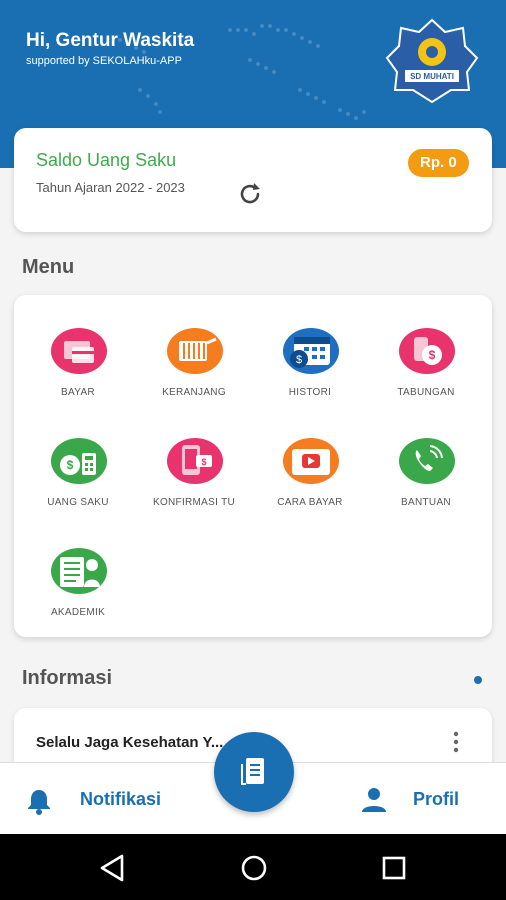 Image resolution: width=506 pixels, height=900 pixels. What do you see at coordinates (194, 392) in the screenshot?
I see `menu-label: KERANJANG` at bounding box center [194, 392].